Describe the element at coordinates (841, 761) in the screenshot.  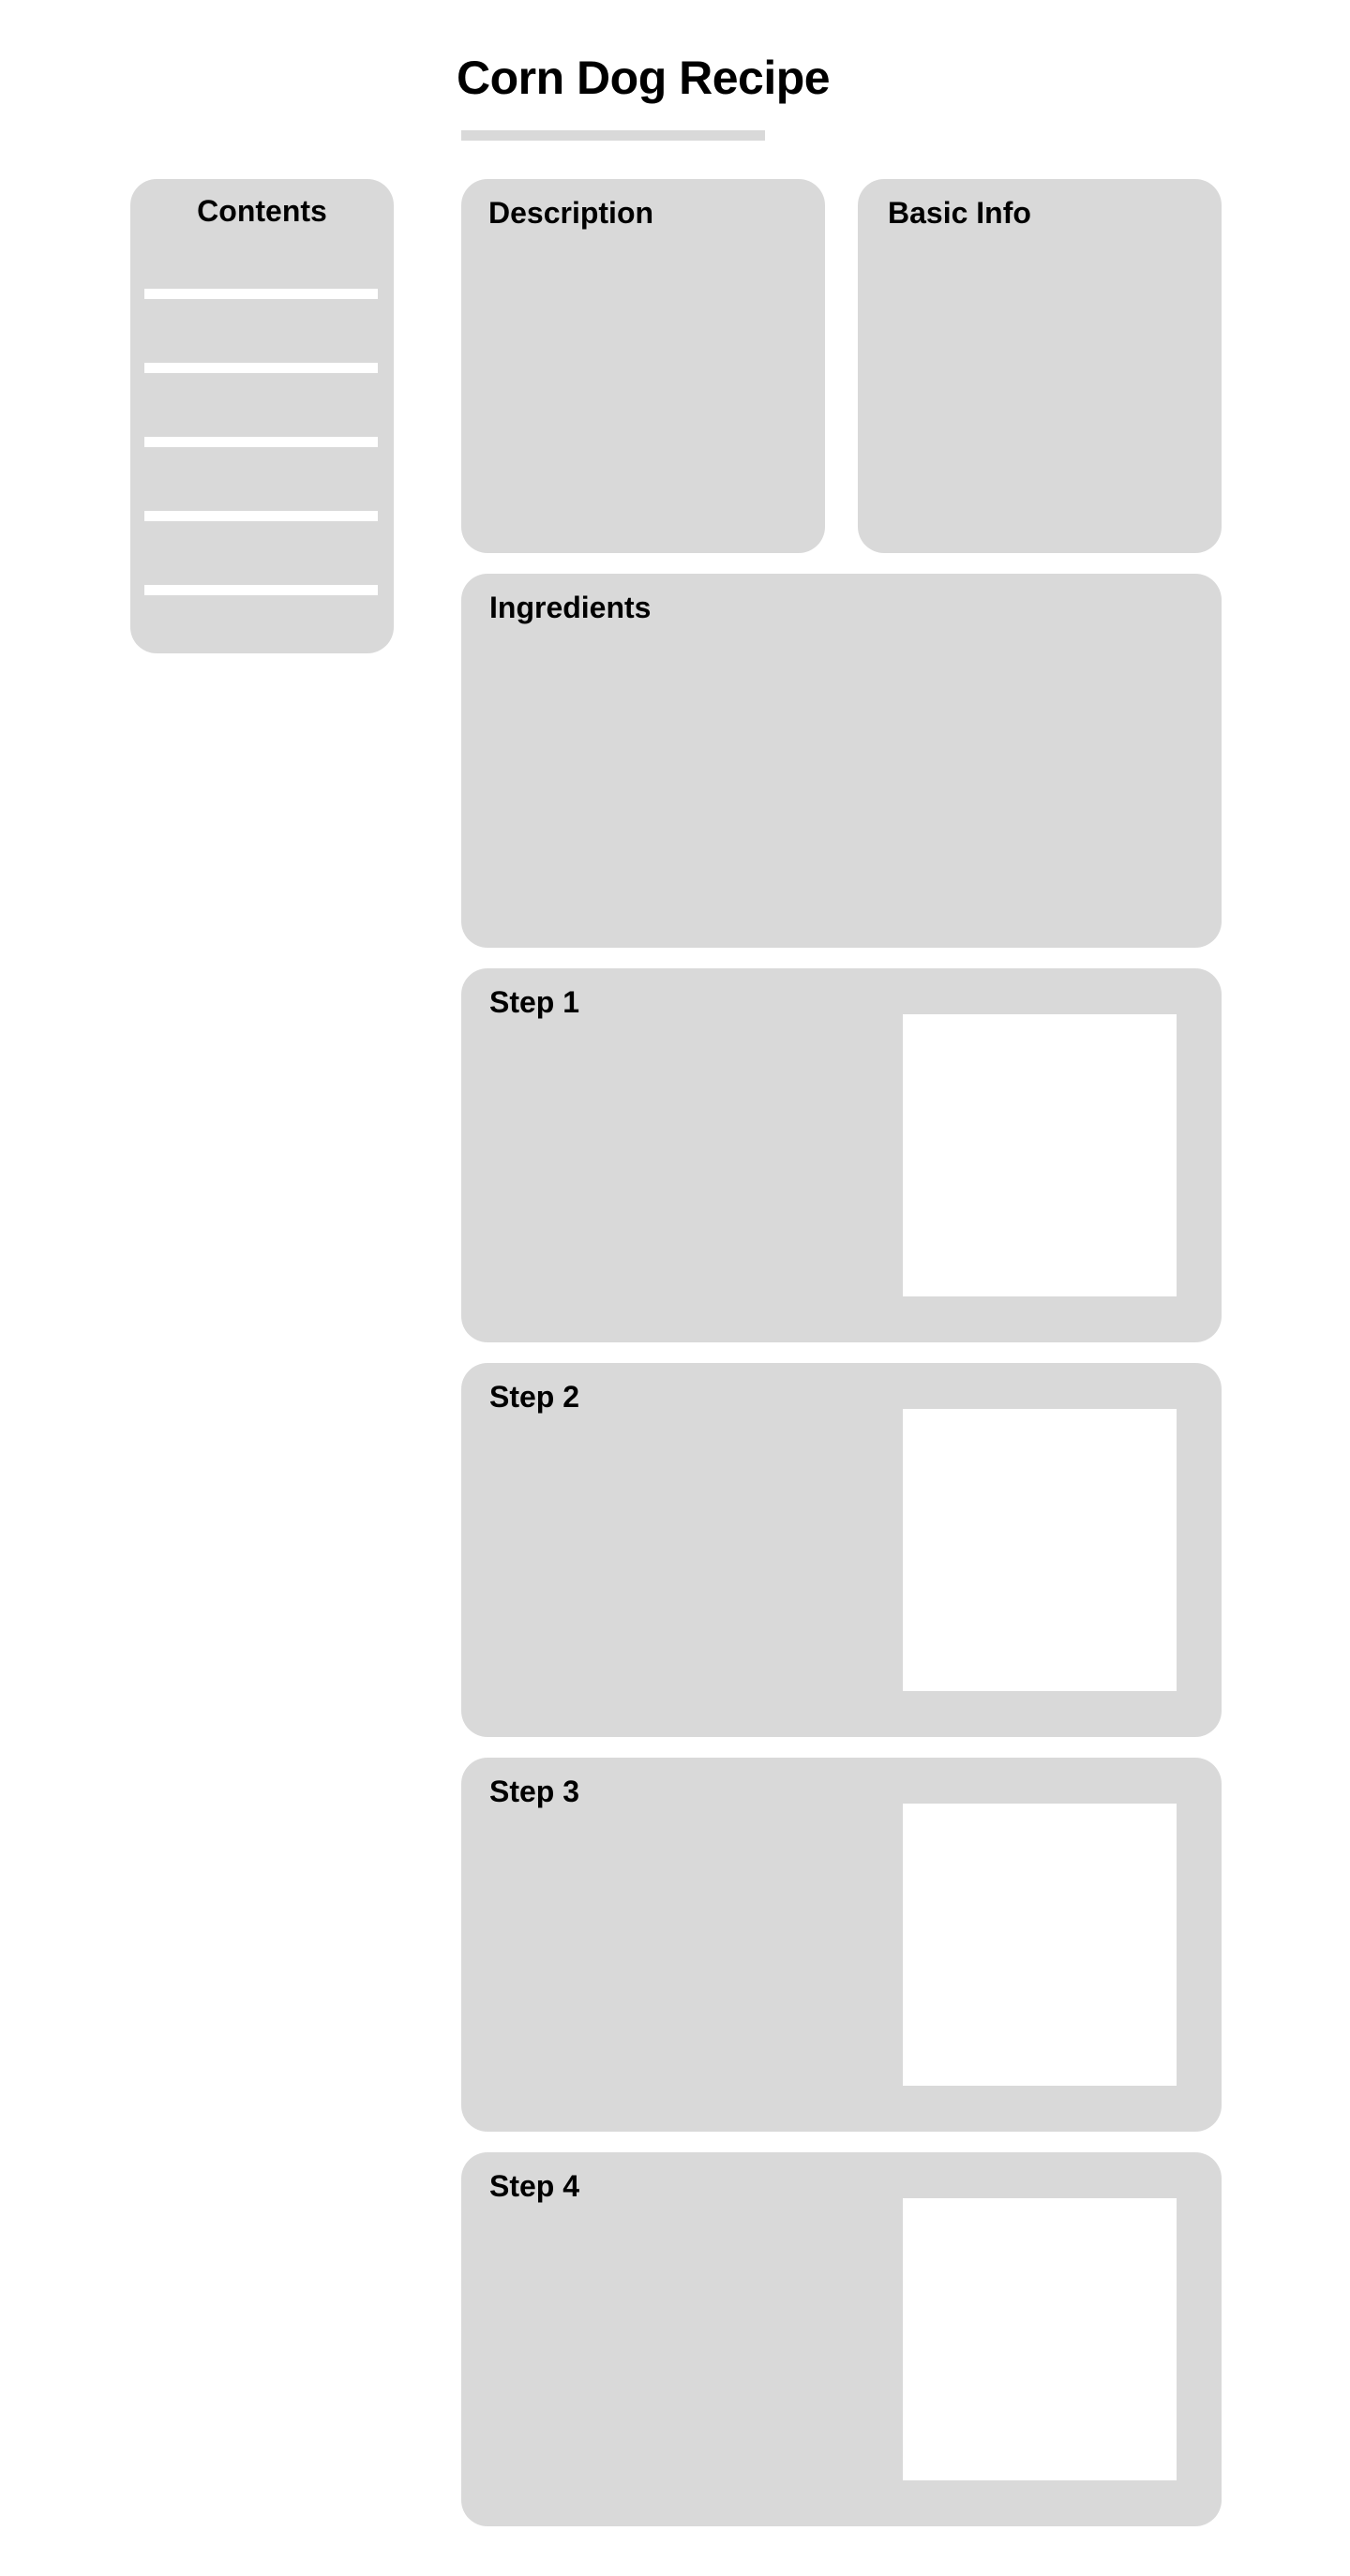
I see `ingredients-card: Ingredients` at that location.